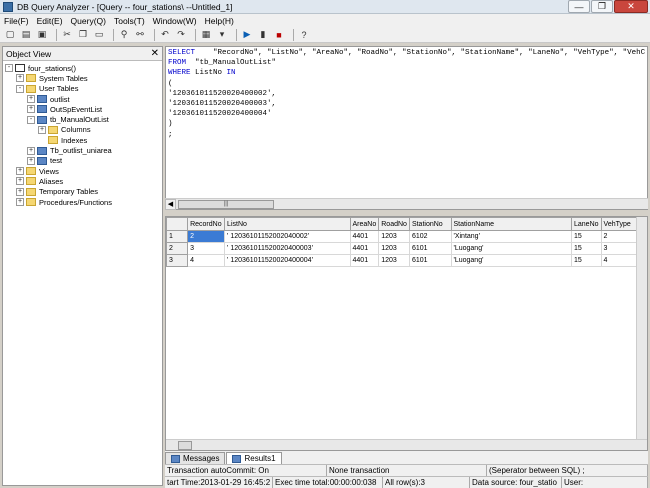 This screenshot has width=650, height=488. Describe the element at coordinates (226, 204) in the screenshot. I see `scroll-thumb: |||` at that location.